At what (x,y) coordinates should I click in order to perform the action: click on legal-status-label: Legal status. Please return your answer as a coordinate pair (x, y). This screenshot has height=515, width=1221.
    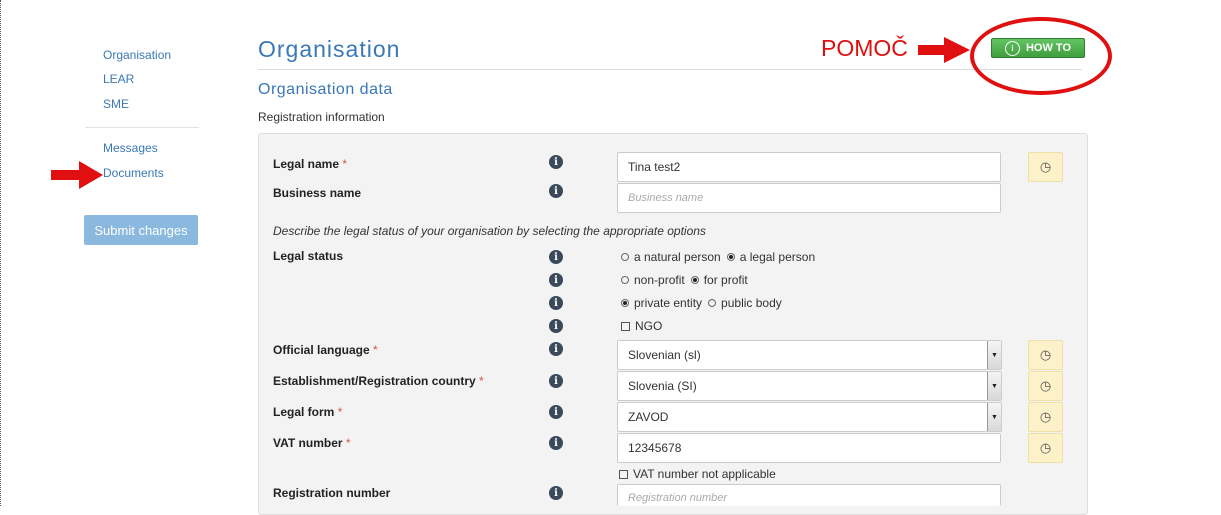
    Looking at the image, I should click on (308, 256).